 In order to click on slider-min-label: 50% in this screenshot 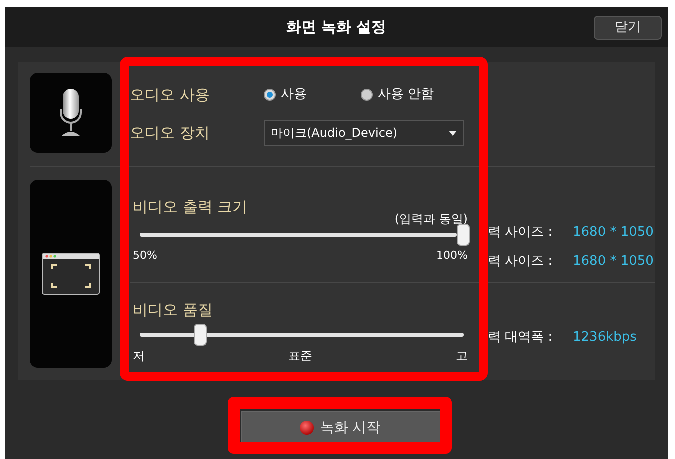, I will do `click(145, 256)`.